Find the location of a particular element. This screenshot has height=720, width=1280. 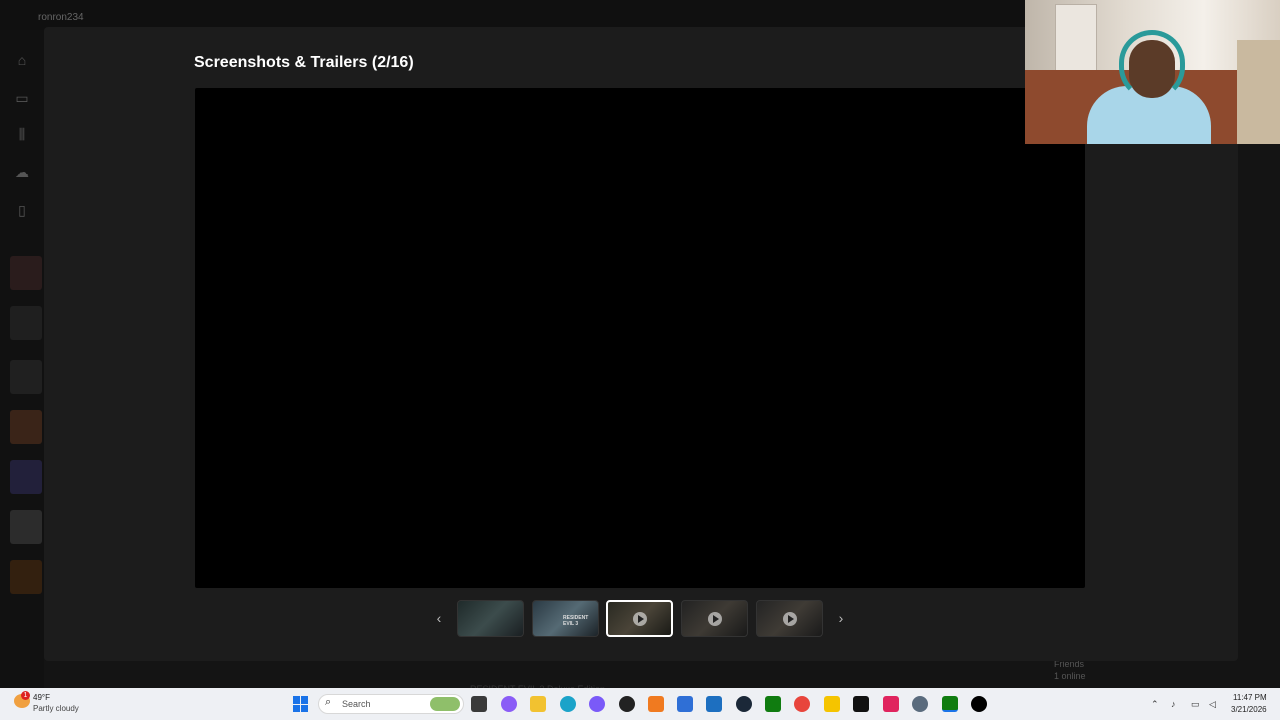

cloud-icon: ☁ is located at coordinates (22, 172).